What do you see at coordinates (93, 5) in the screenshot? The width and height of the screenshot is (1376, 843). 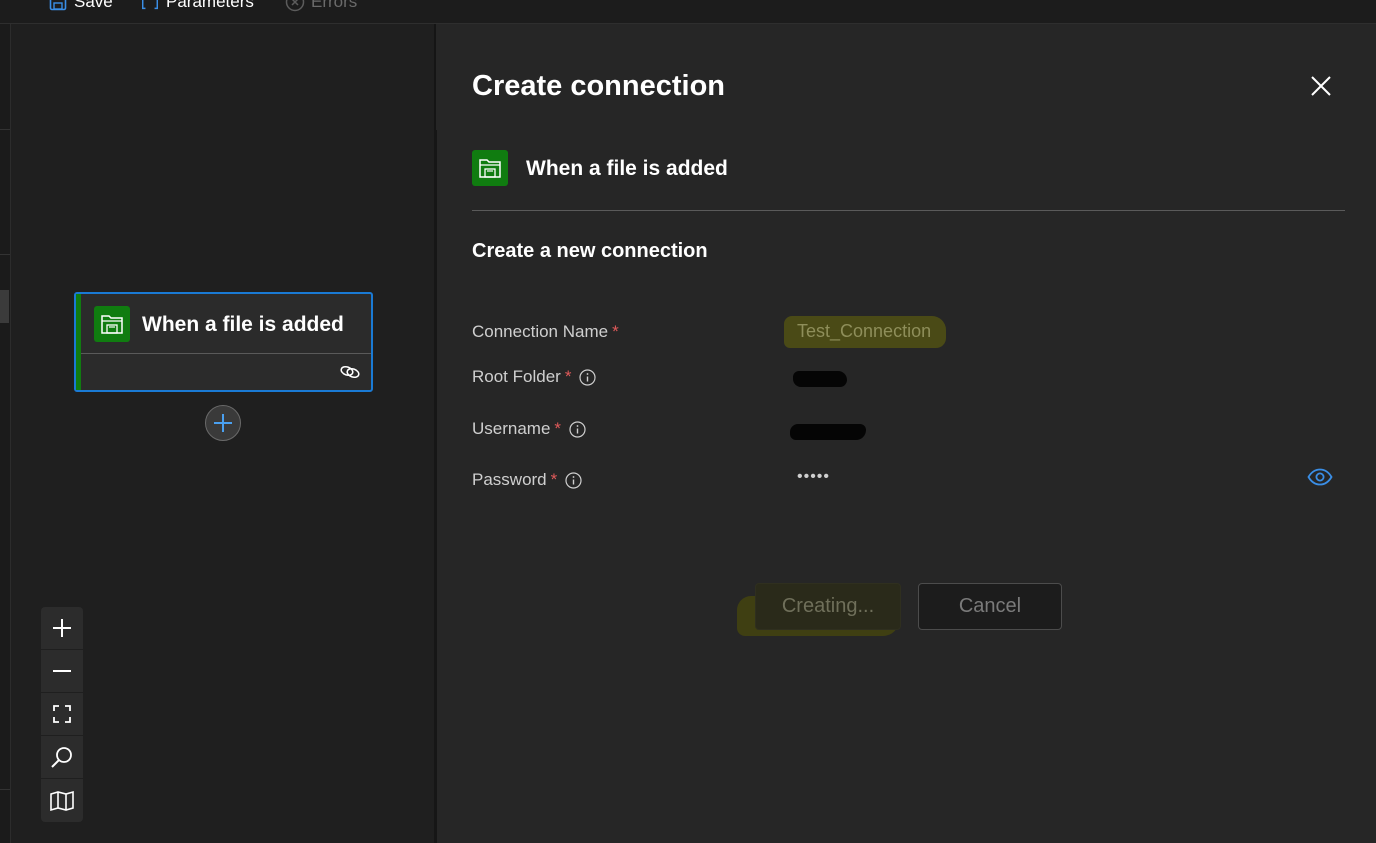 I see `save-label: Save` at bounding box center [93, 5].